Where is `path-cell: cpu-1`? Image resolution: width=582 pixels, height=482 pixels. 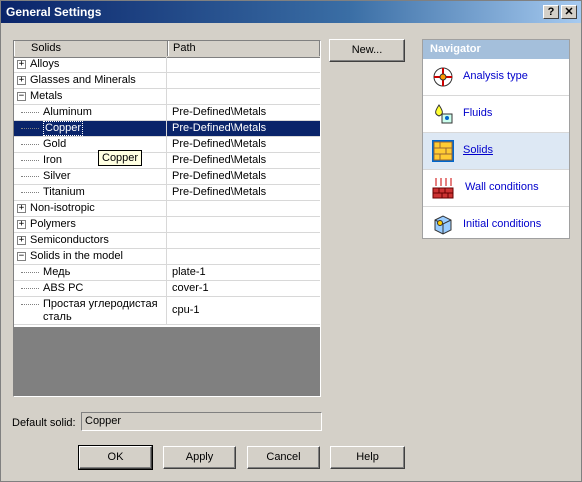
path-cell: cpu-1 is located at coordinates (186, 310).